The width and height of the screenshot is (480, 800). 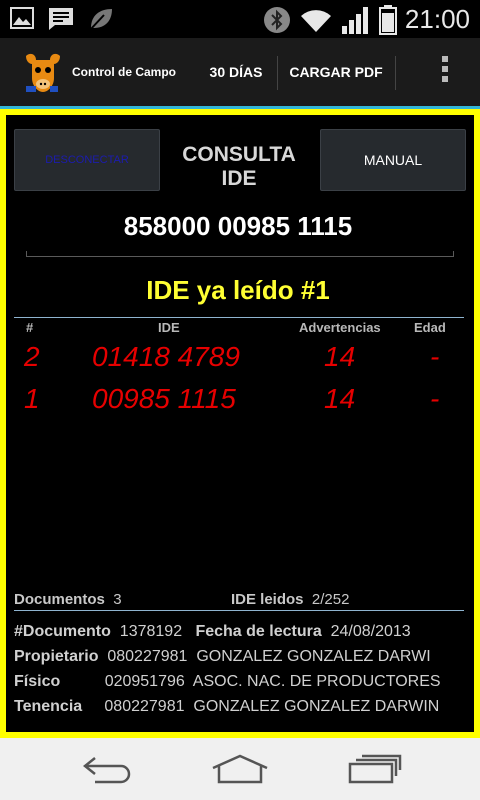 I want to click on header-num: #, so click(x=30, y=327).